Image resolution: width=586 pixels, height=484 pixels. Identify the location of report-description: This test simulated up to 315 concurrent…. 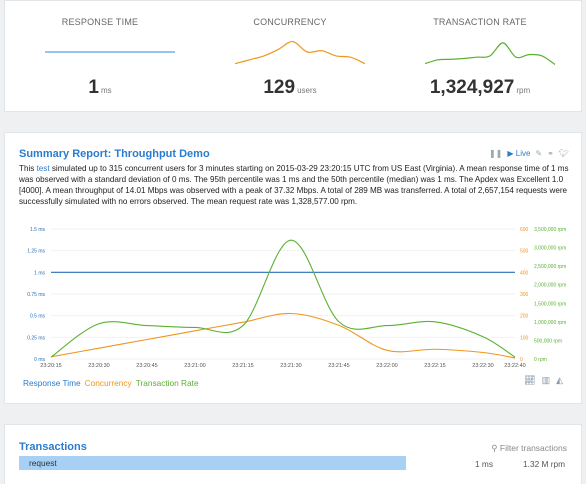
(294, 185).